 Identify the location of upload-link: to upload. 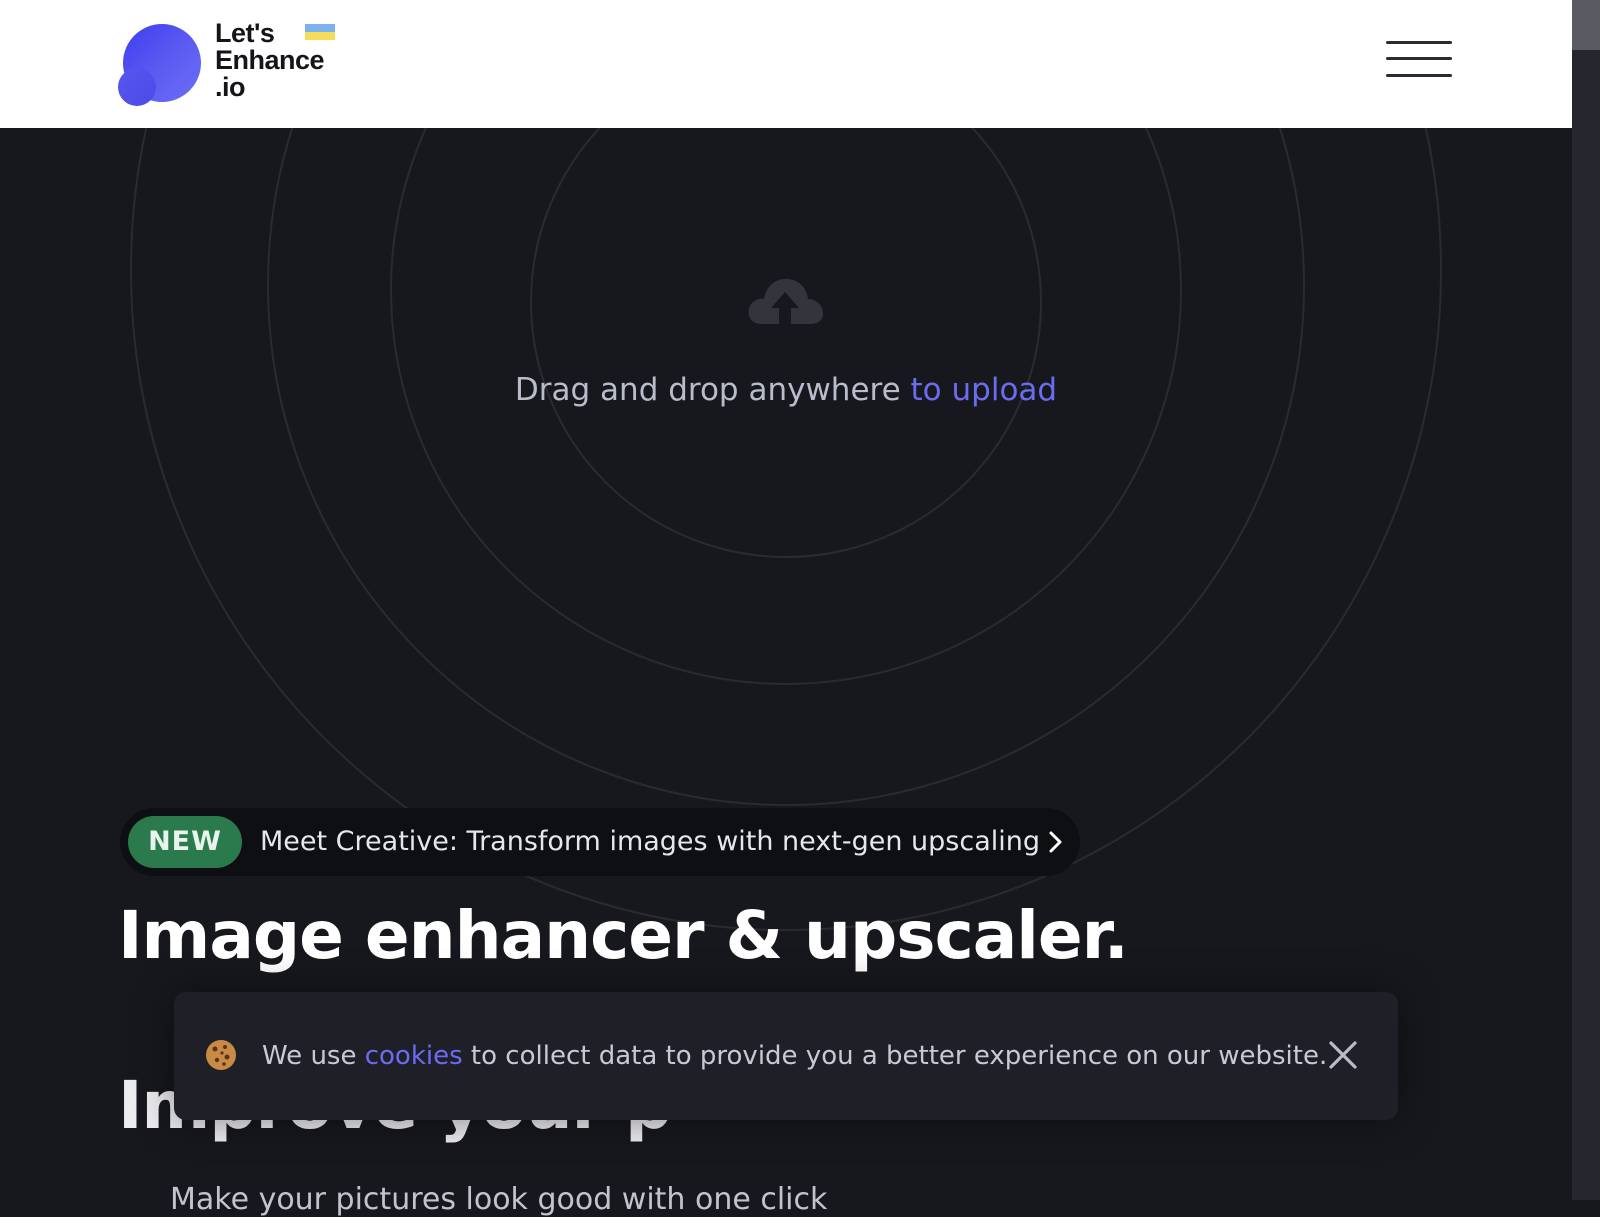
(984, 390).